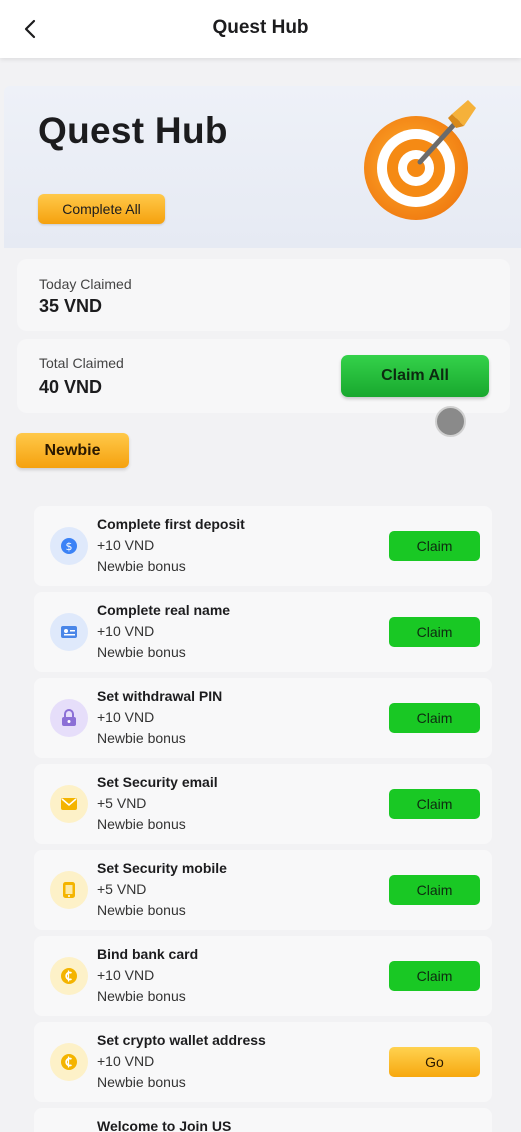 The width and height of the screenshot is (521, 1132). I want to click on total-claimed-label: Total Claimed, so click(81, 363).